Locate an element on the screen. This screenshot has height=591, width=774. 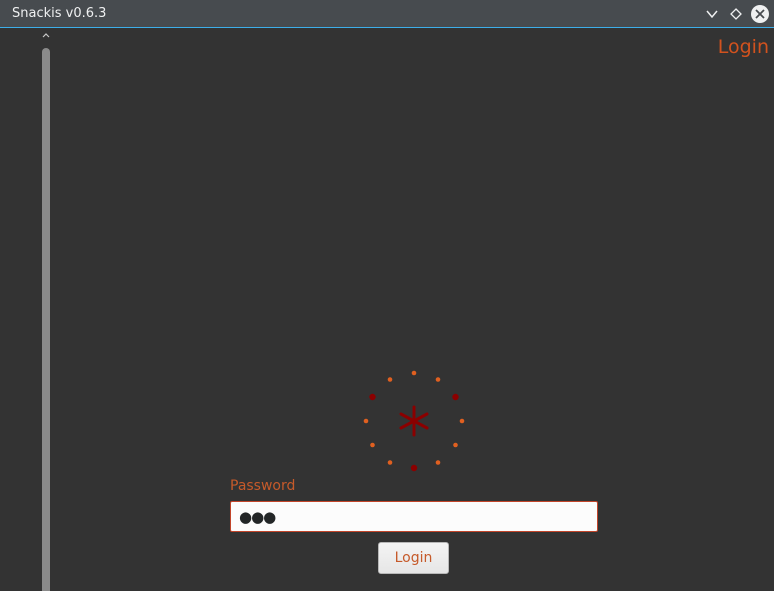
minimize-button is located at coordinates (712, 14).